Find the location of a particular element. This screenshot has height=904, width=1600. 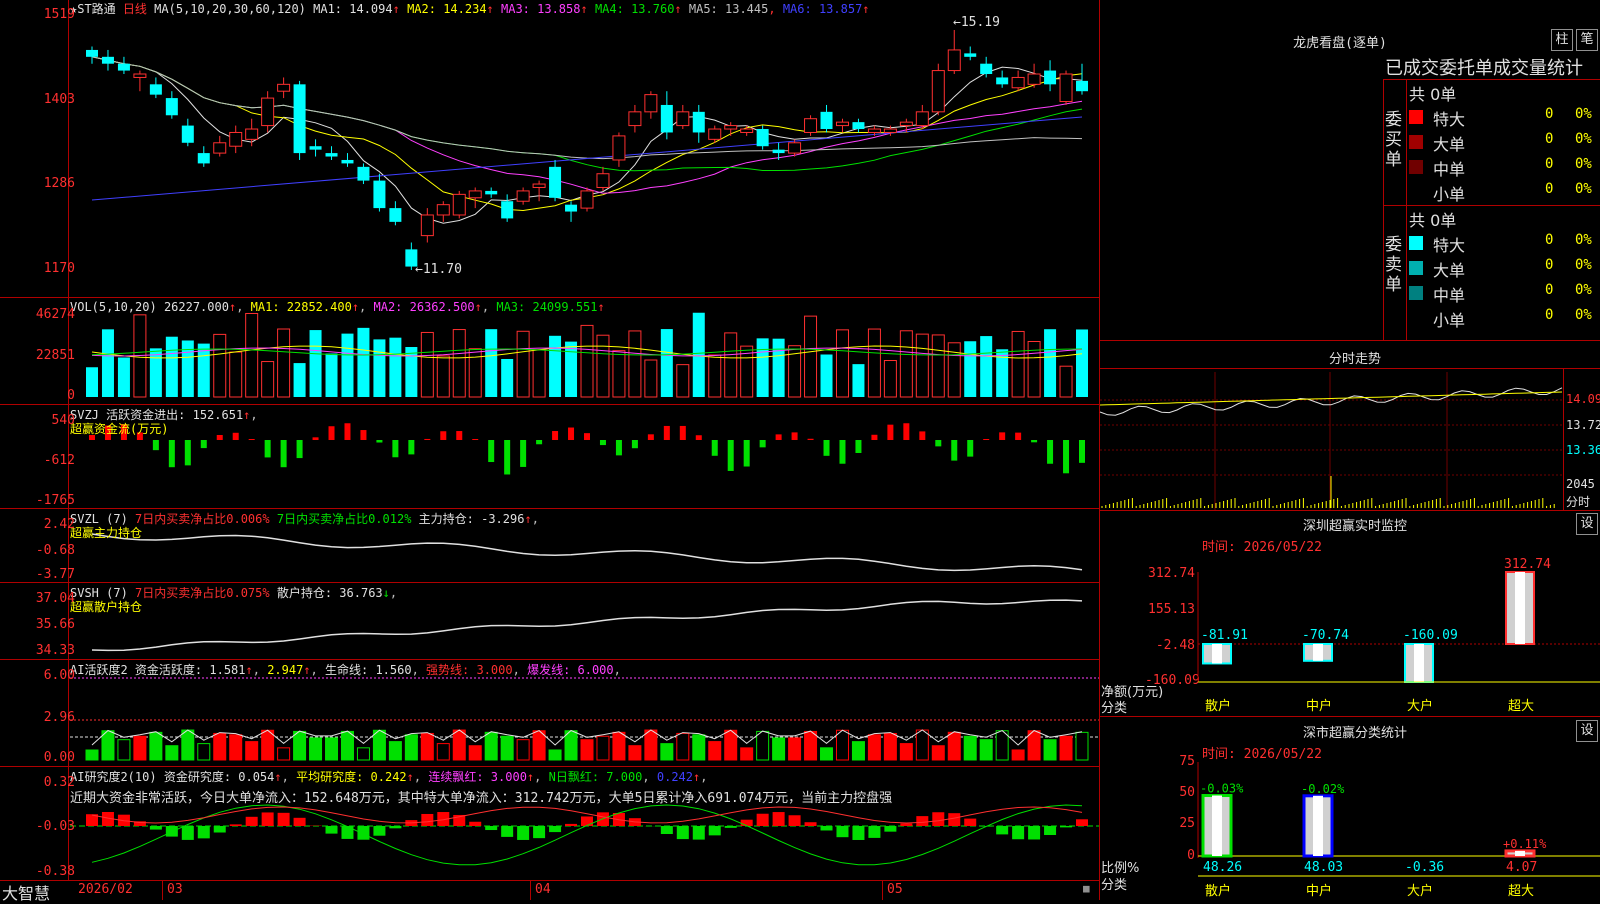

class-cat-label: 中户 is located at coordinates (1319, 891).